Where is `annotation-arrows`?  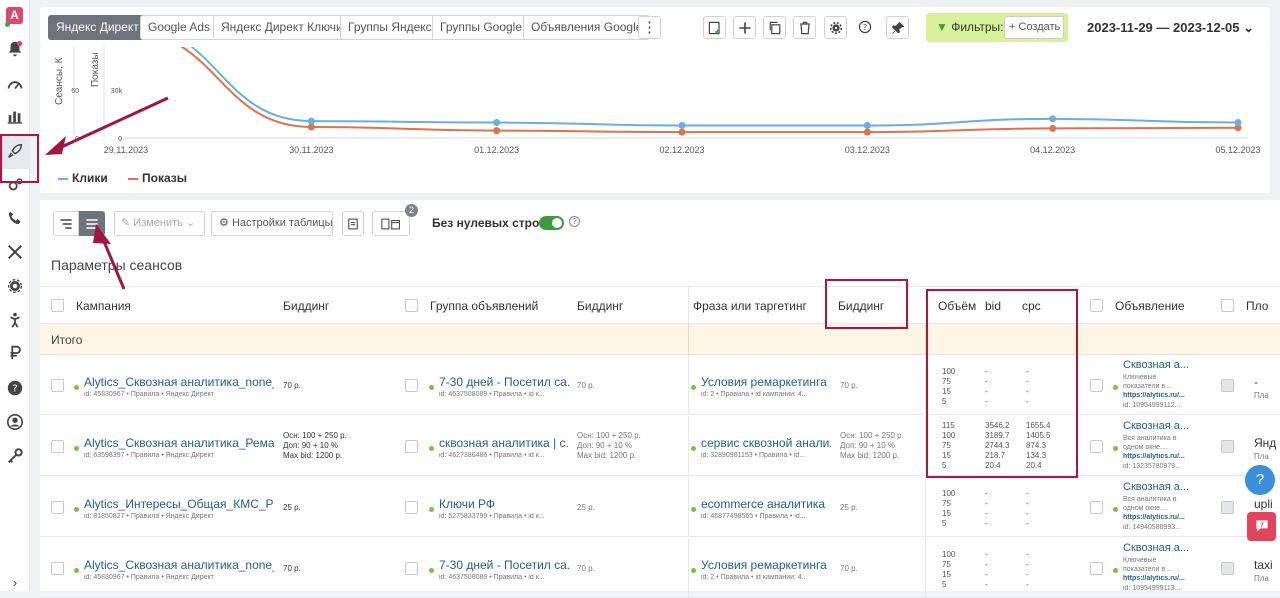
annotation-arrows is located at coordinates (107, 193).